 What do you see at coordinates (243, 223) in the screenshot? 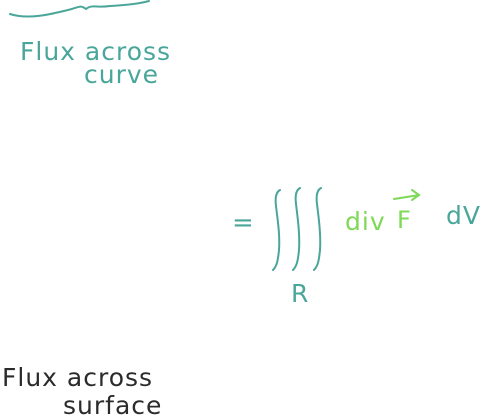
I see `equals-sign: =` at bounding box center [243, 223].